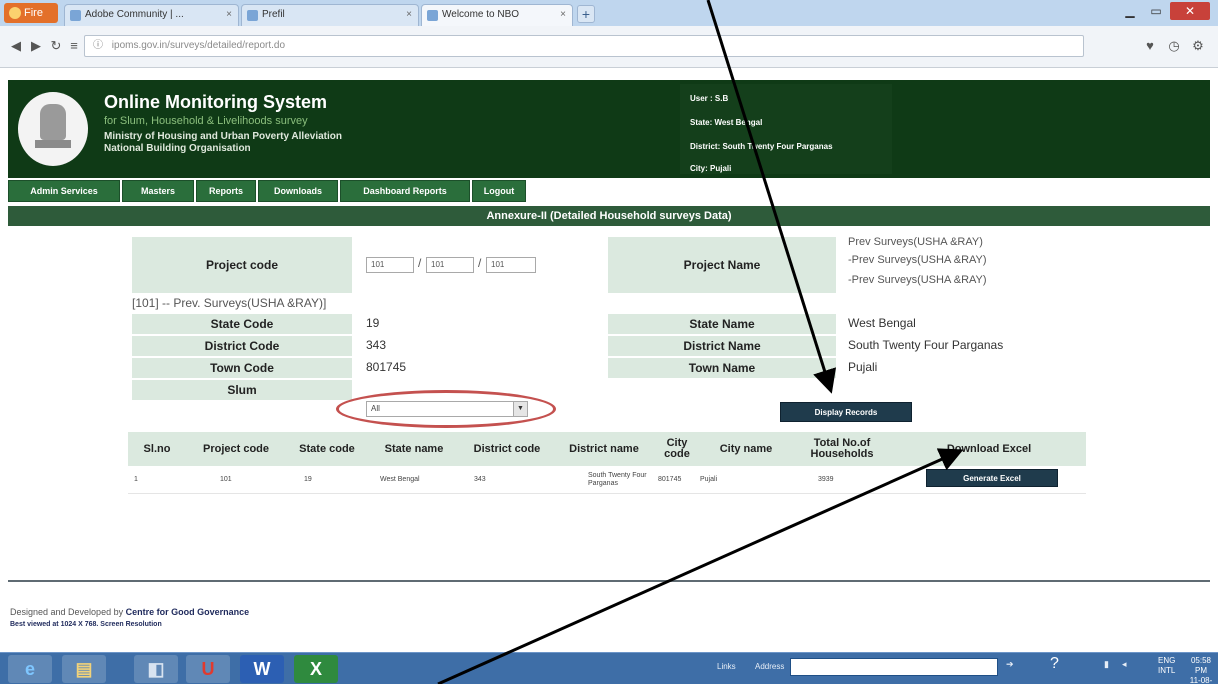 The image size is (1218, 684). What do you see at coordinates (30, 669) in the screenshot?
I see `internet-explorer-icon: e` at bounding box center [30, 669].